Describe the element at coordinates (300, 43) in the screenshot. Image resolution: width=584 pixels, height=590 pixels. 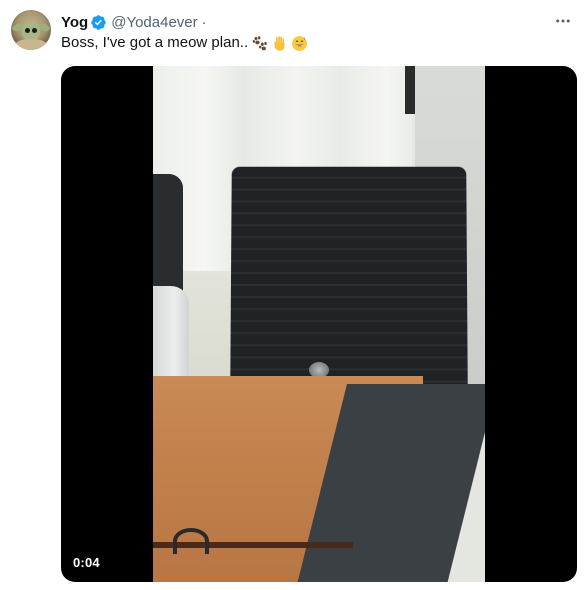
I see `grinning-sweat-emoji-icon` at that location.